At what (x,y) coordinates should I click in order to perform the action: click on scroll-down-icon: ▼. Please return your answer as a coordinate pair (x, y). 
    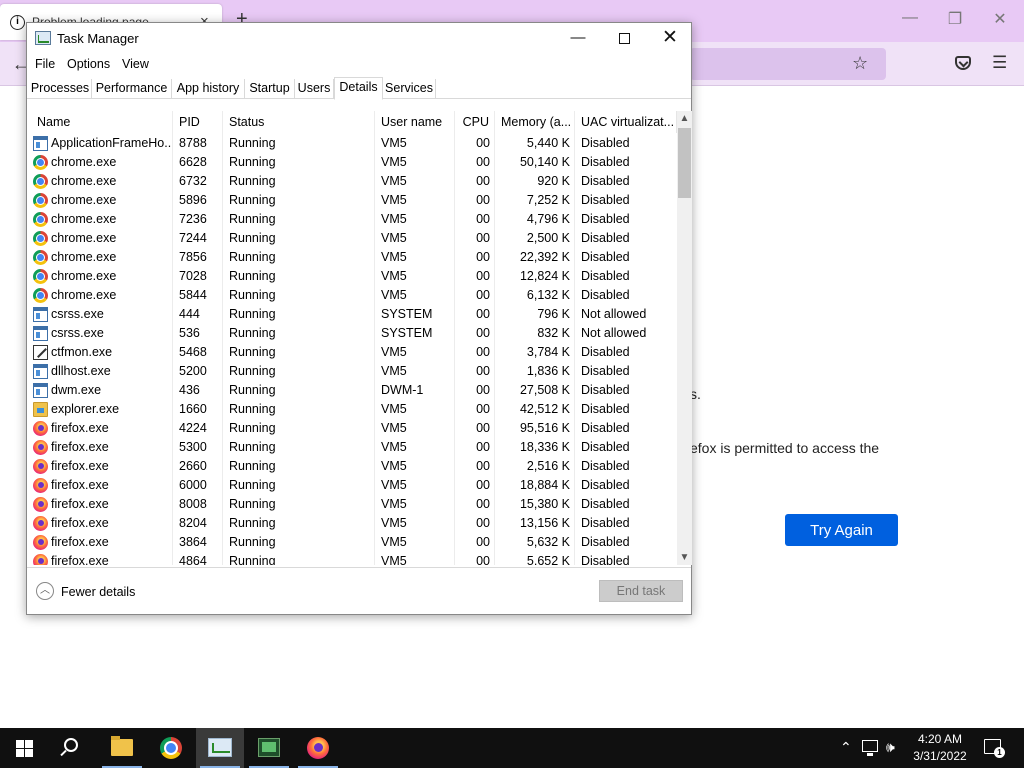
    Looking at the image, I should click on (684, 557).